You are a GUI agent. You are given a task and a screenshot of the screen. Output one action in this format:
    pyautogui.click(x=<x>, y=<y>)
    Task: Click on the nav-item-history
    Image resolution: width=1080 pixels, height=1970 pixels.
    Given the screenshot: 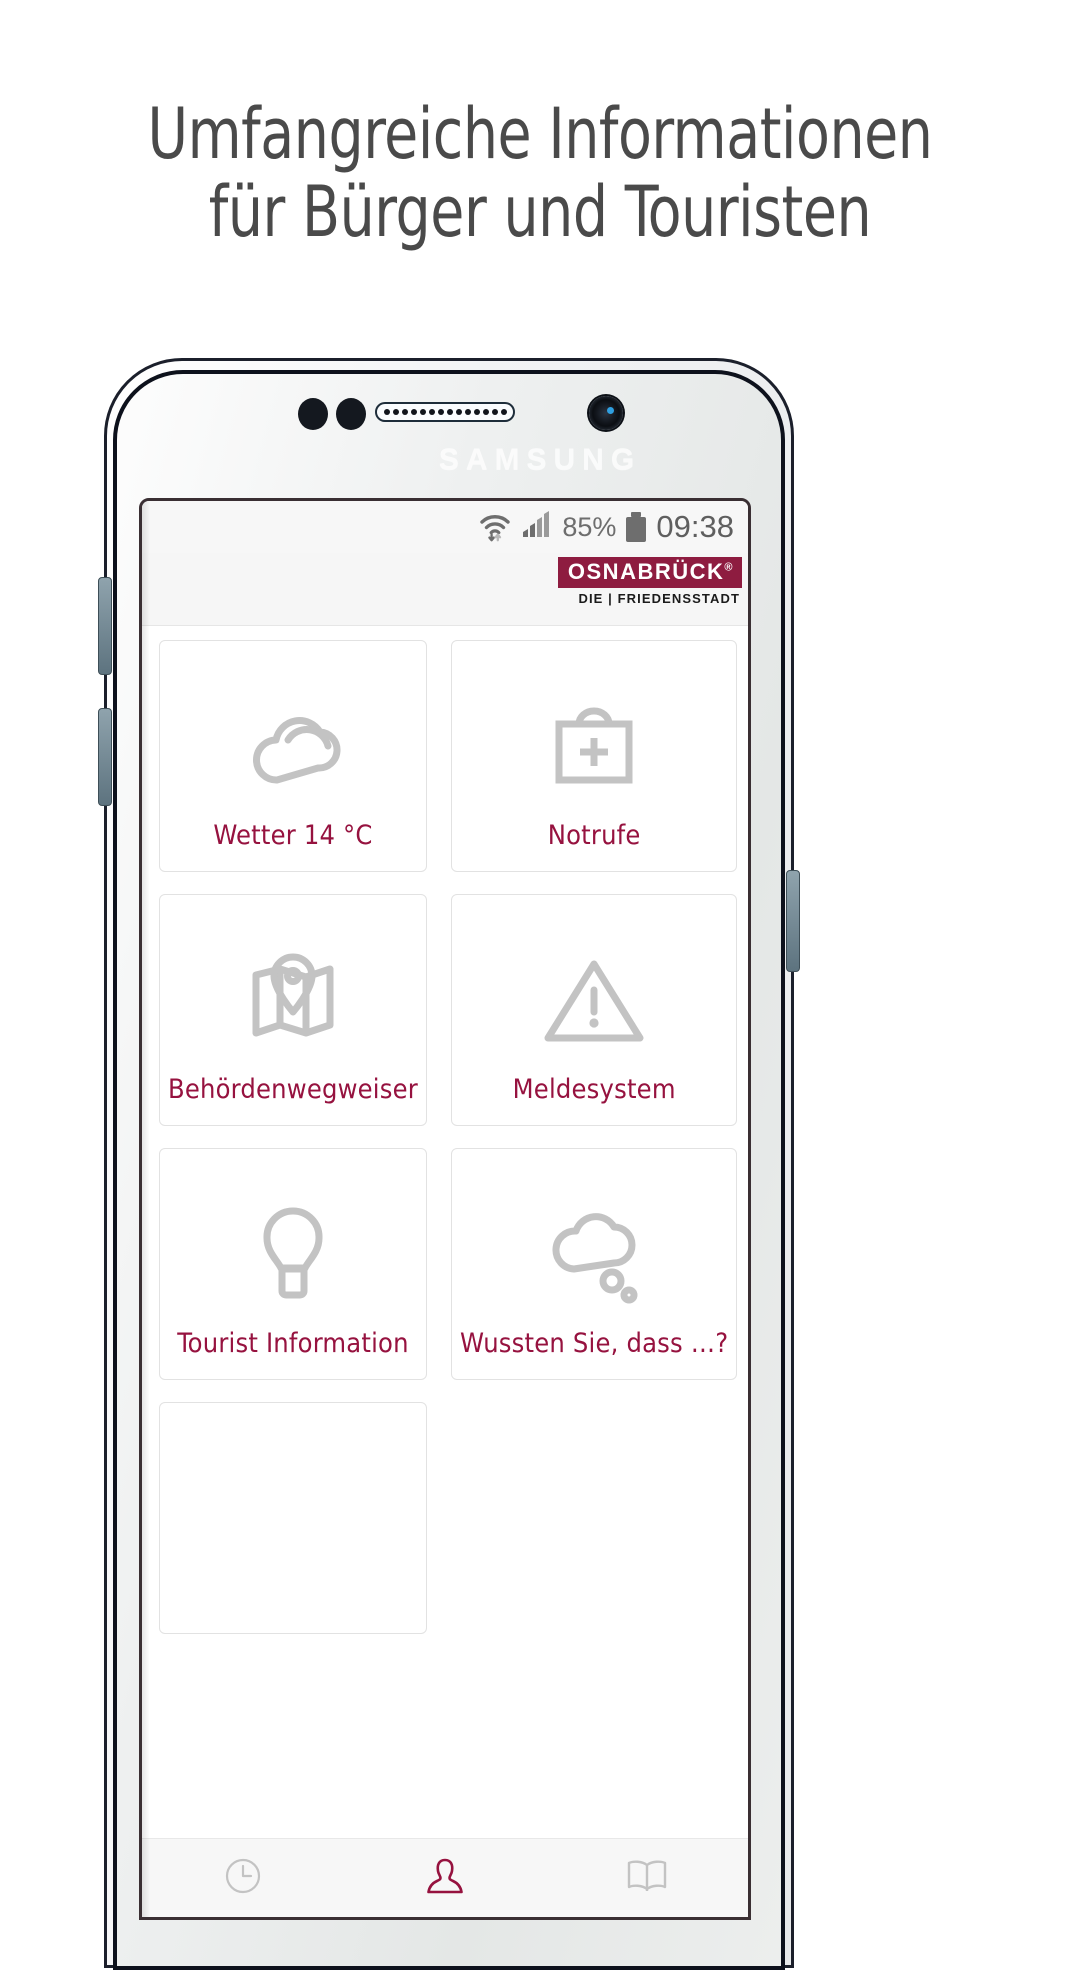 What is the action you would take?
    pyautogui.click(x=243, y=1878)
    